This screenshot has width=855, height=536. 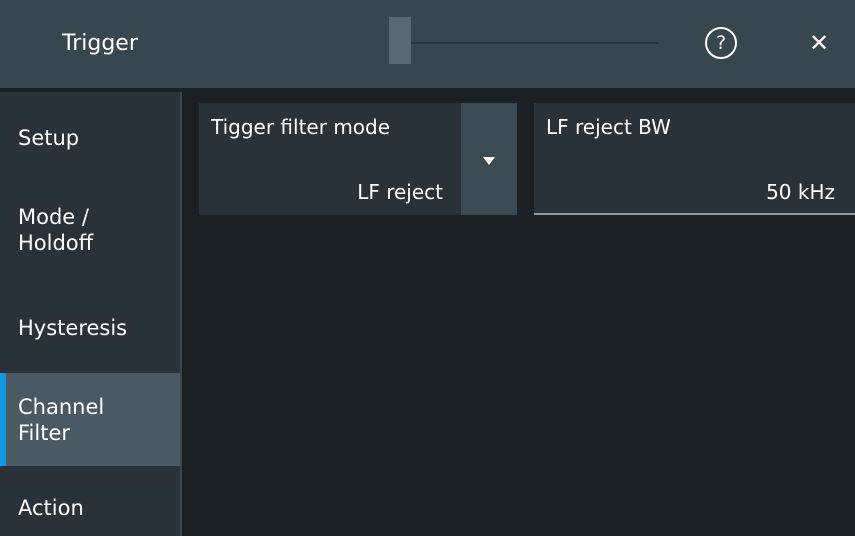 What do you see at coordinates (100, 43) in the screenshot?
I see `dialog-title: Trigger` at bounding box center [100, 43].